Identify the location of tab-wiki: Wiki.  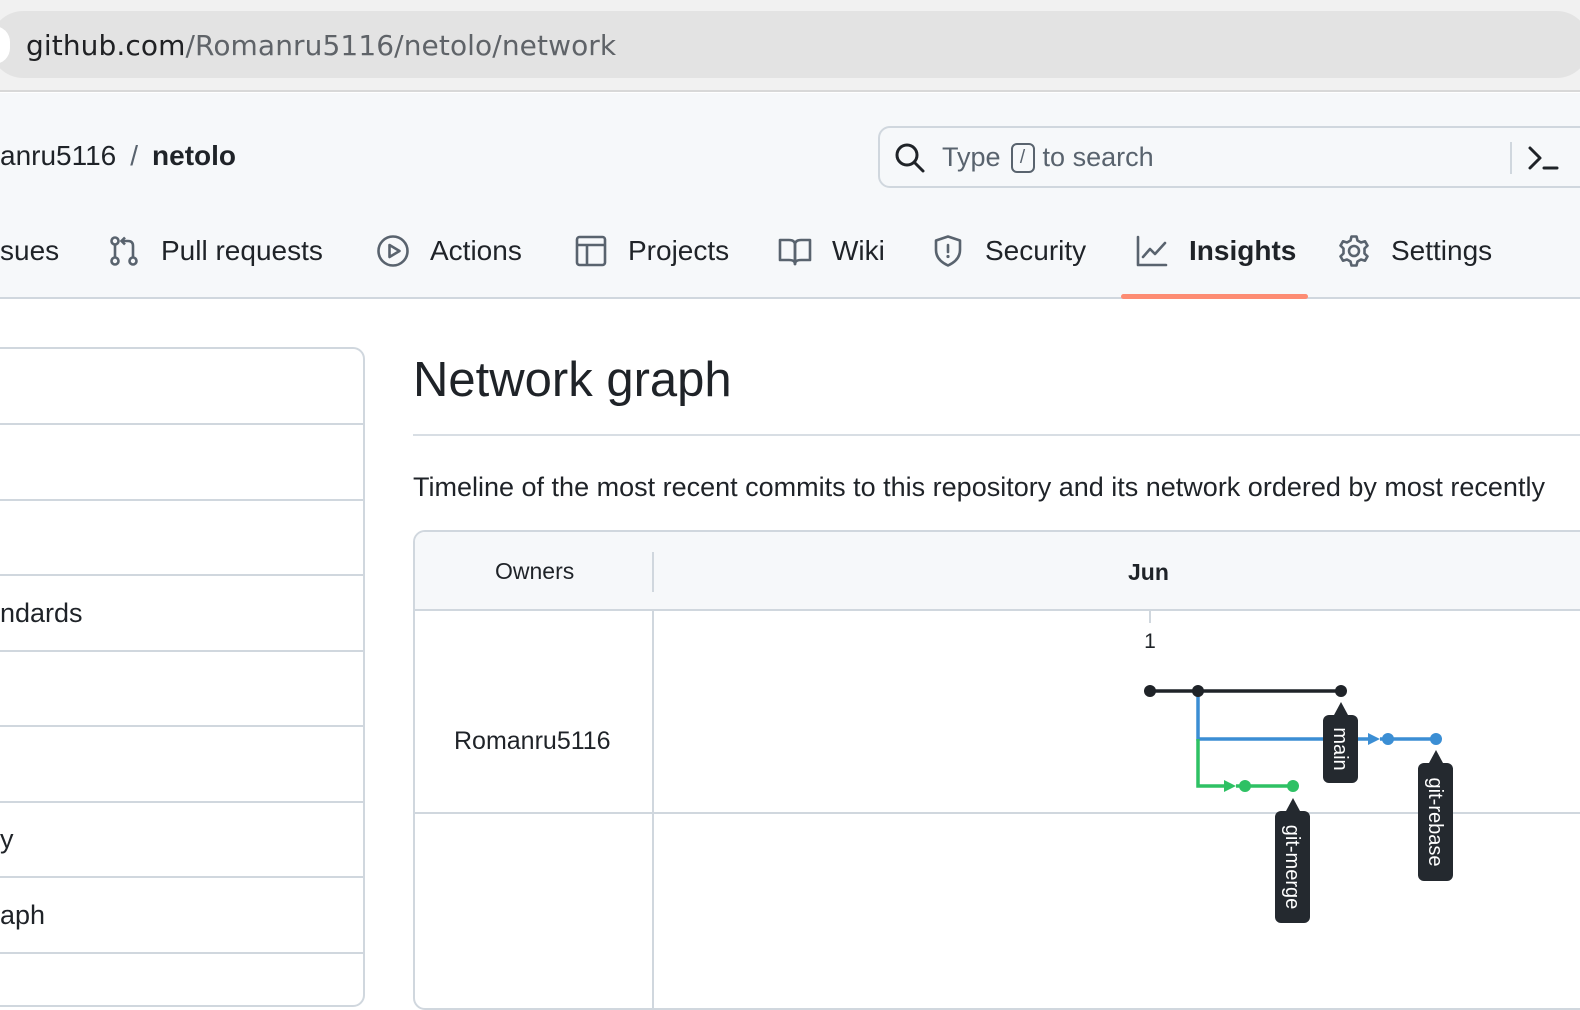
(831, 251).